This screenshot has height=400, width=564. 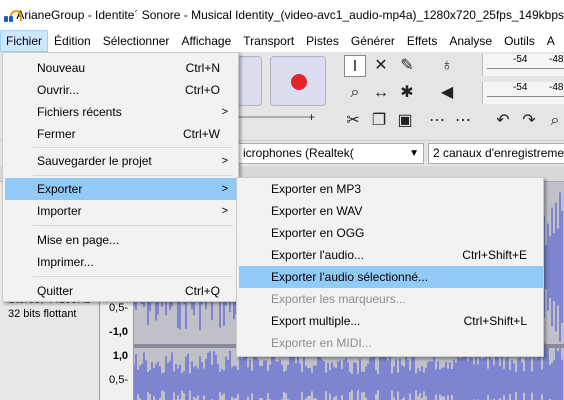 What do you see at coordinates (56, 134) in the screenshot?
I see `menu-item-label: Fermer` at bounding box center [56, 134].